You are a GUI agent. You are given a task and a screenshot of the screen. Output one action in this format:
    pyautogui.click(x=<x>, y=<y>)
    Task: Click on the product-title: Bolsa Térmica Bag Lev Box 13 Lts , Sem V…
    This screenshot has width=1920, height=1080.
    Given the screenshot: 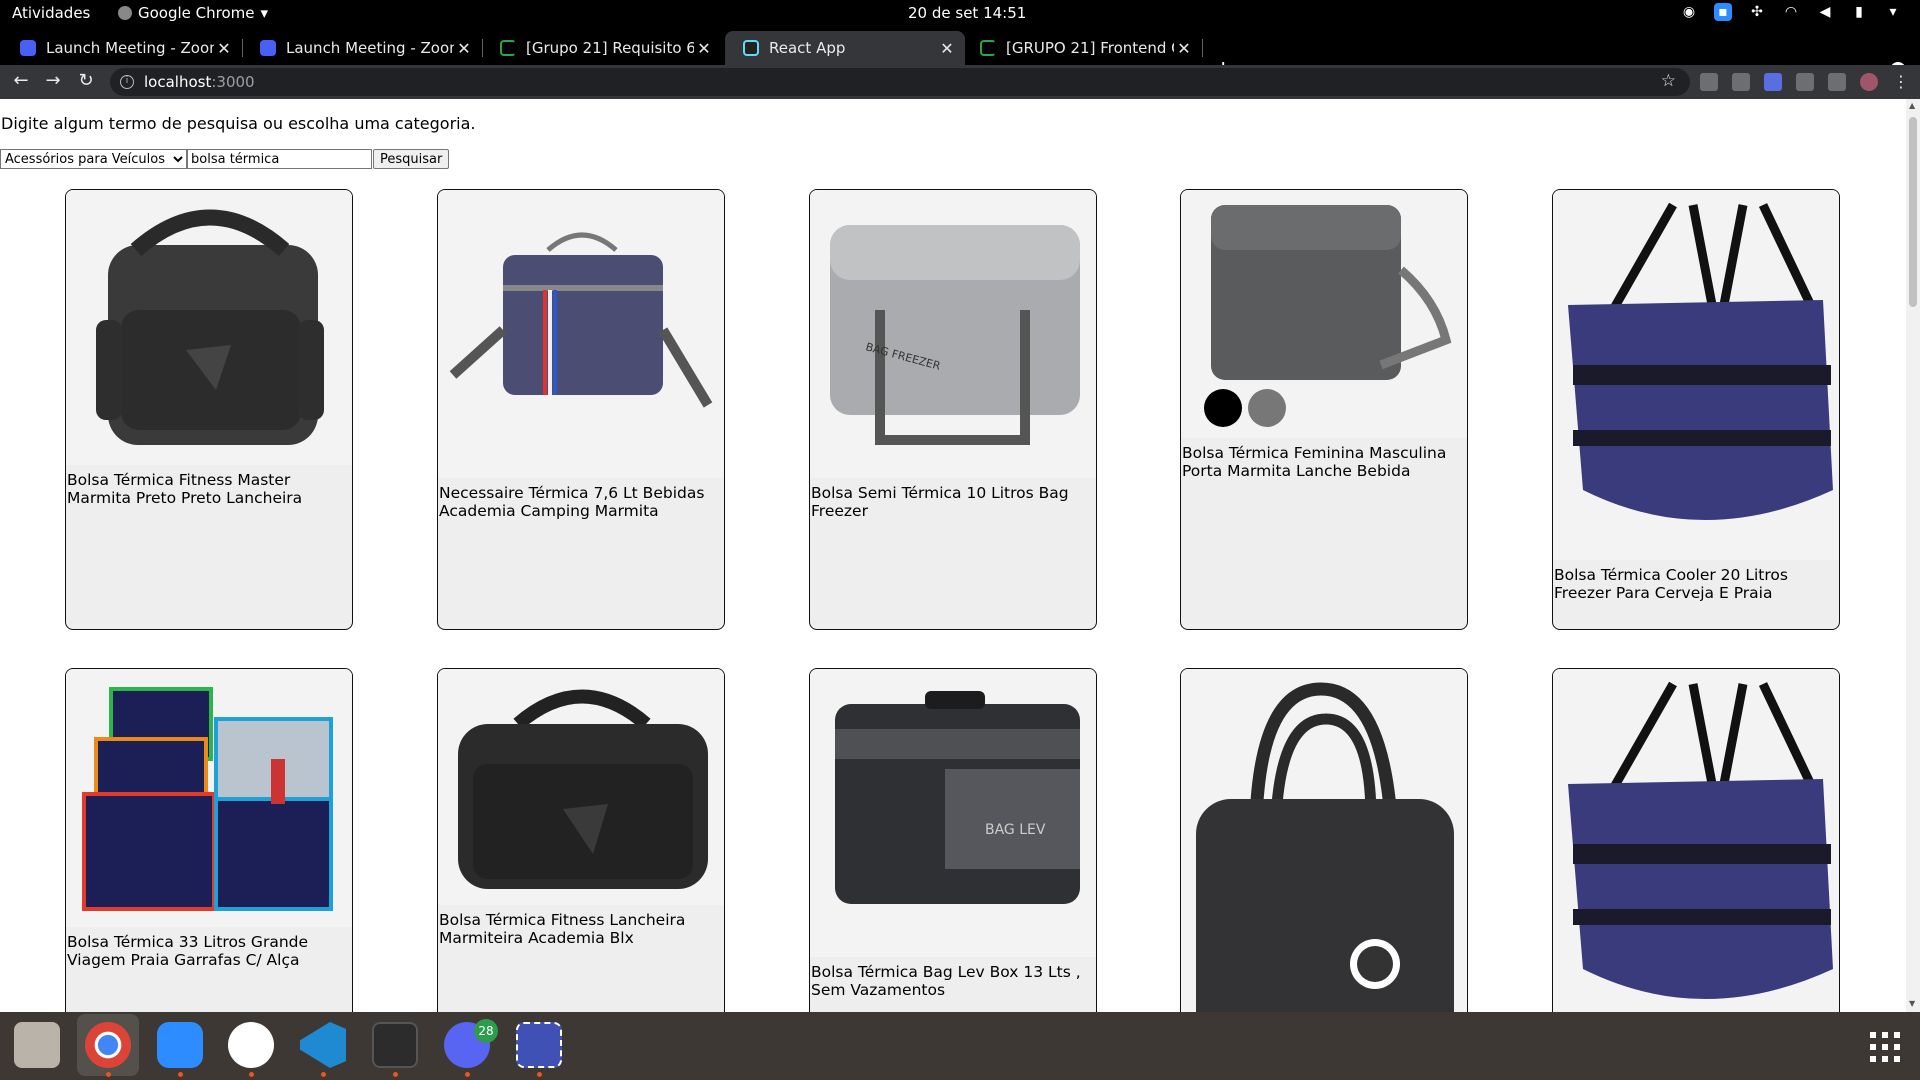 What is the action you would take?
    pyautogui.click(x=946, y=981)
    